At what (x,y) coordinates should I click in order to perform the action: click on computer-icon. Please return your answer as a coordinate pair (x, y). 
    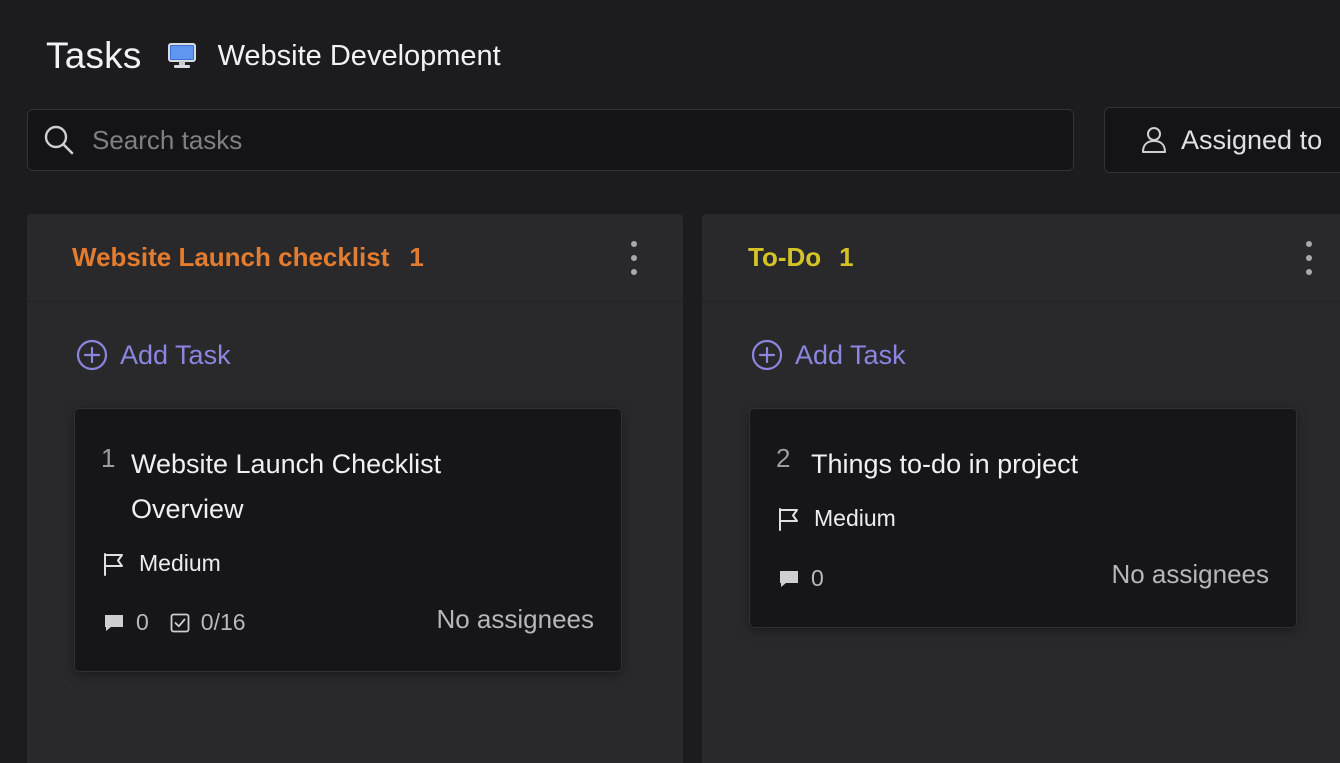
    Looking at the image, I should click on (182, 56).